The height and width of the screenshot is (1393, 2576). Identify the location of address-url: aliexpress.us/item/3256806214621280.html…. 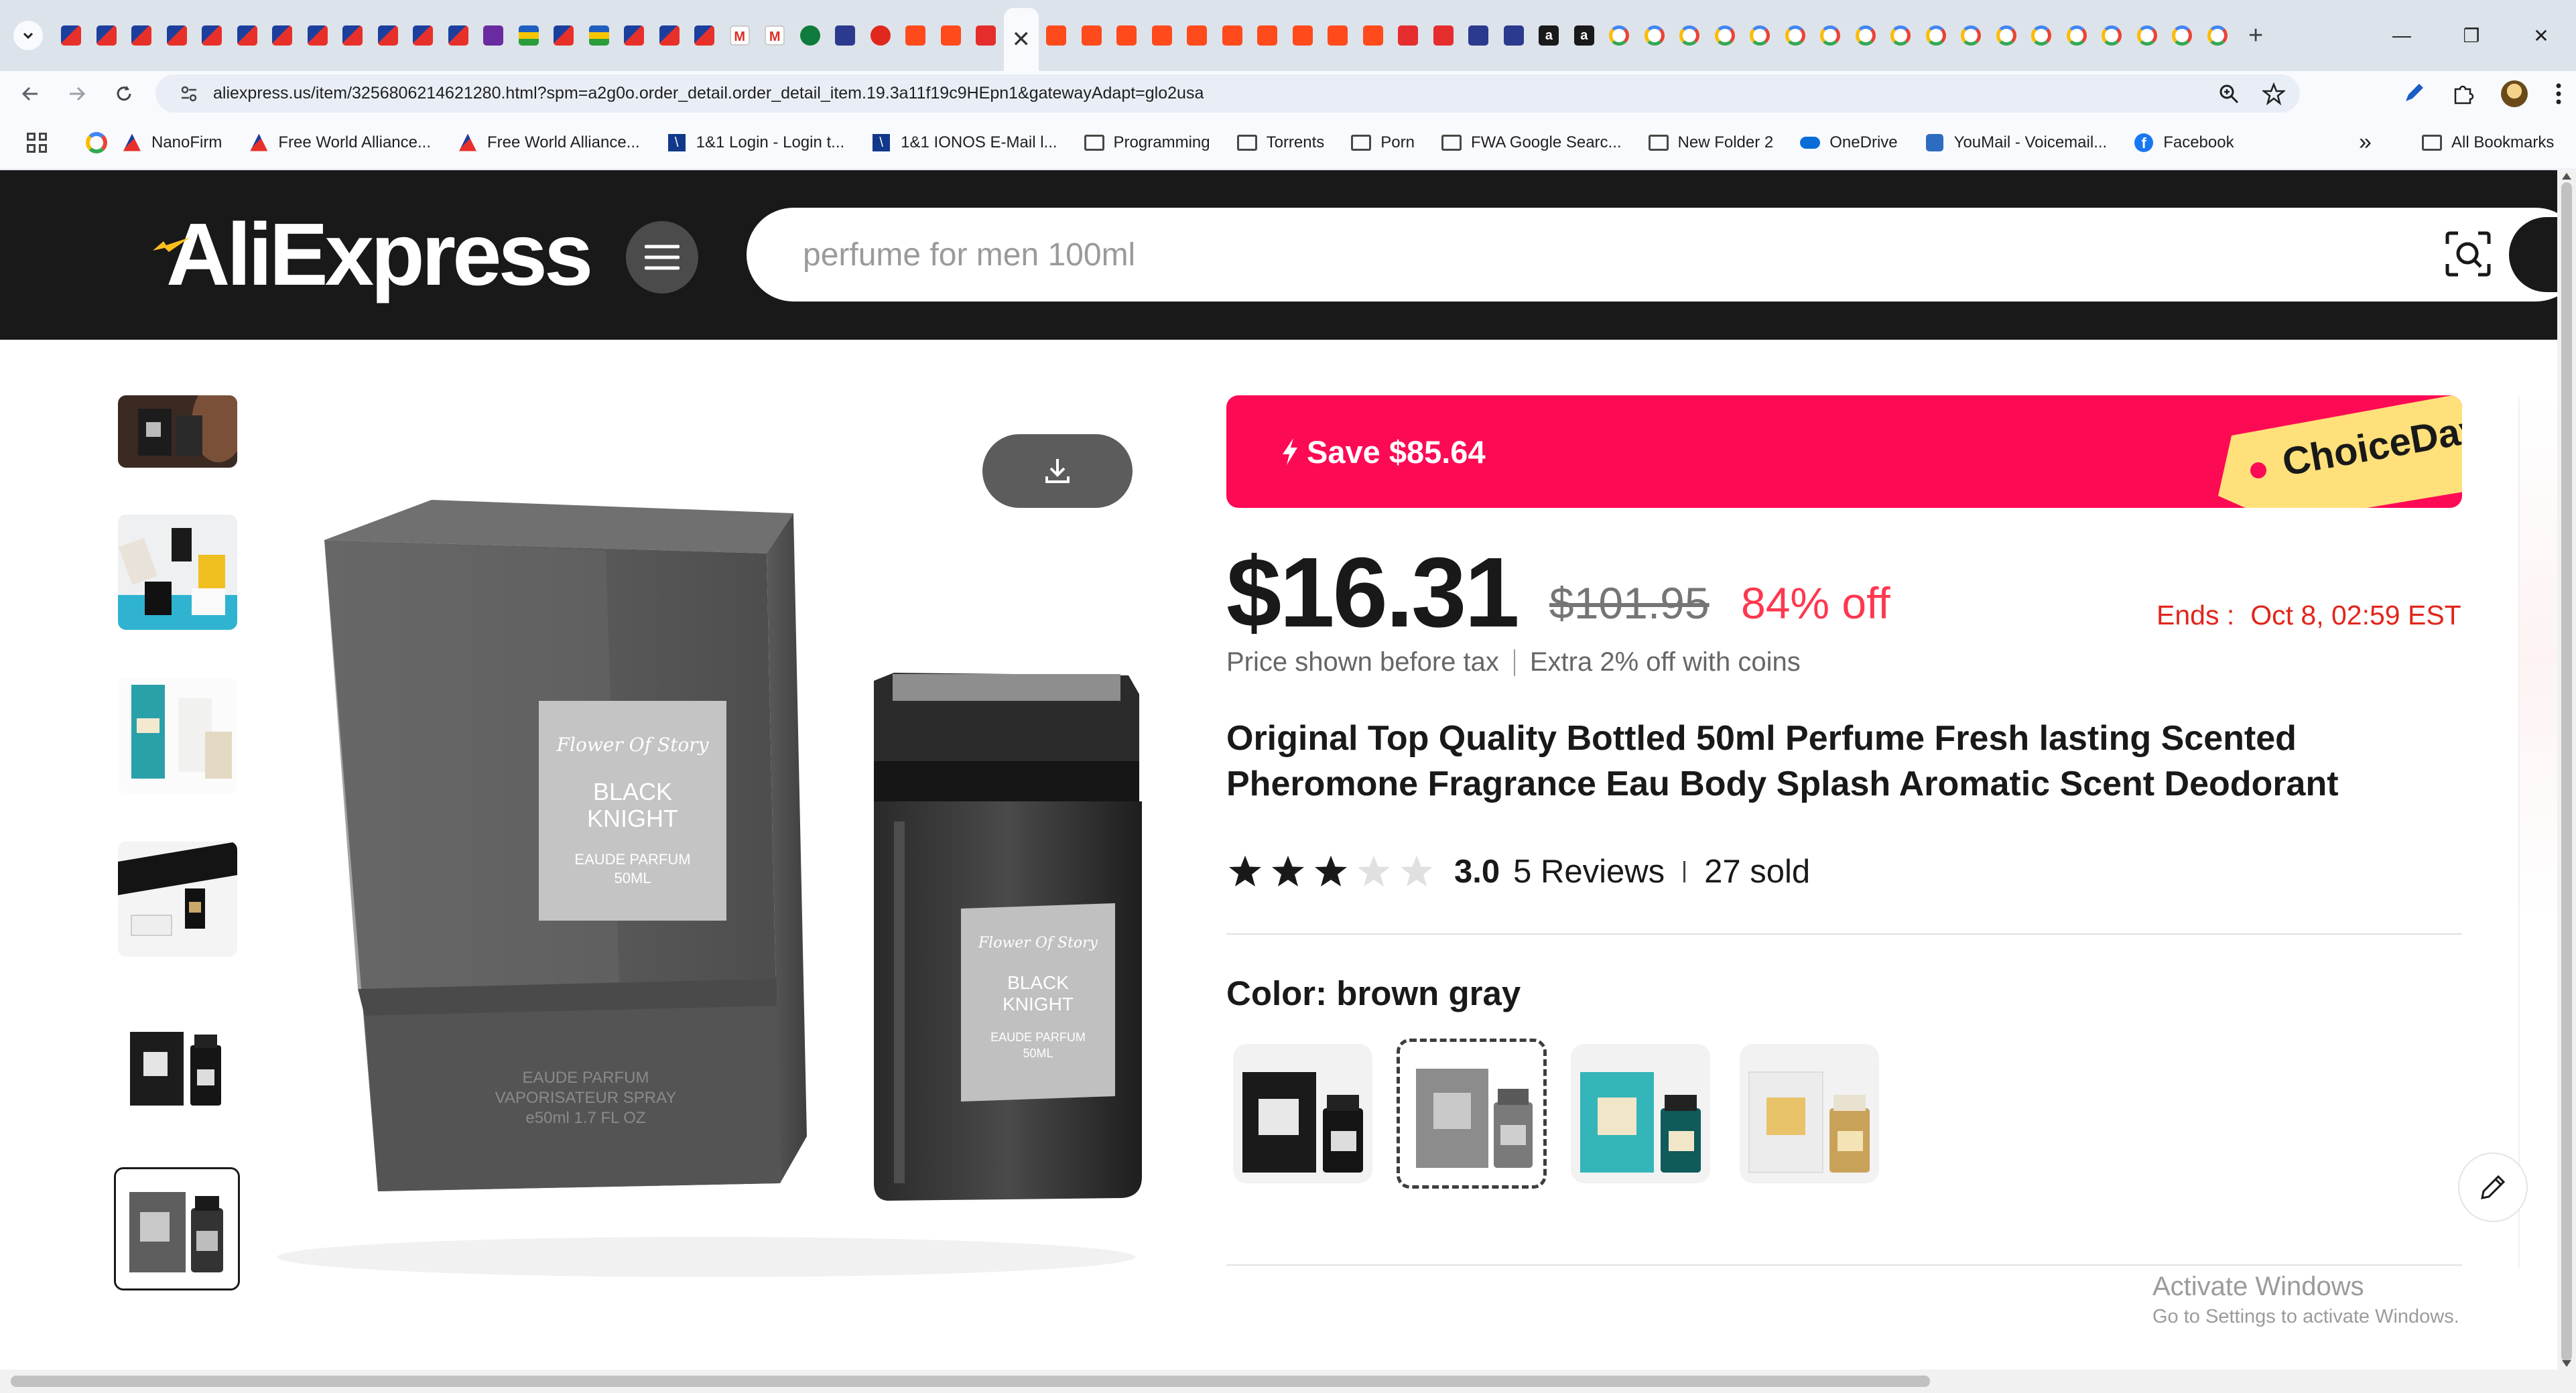
(708, 93).